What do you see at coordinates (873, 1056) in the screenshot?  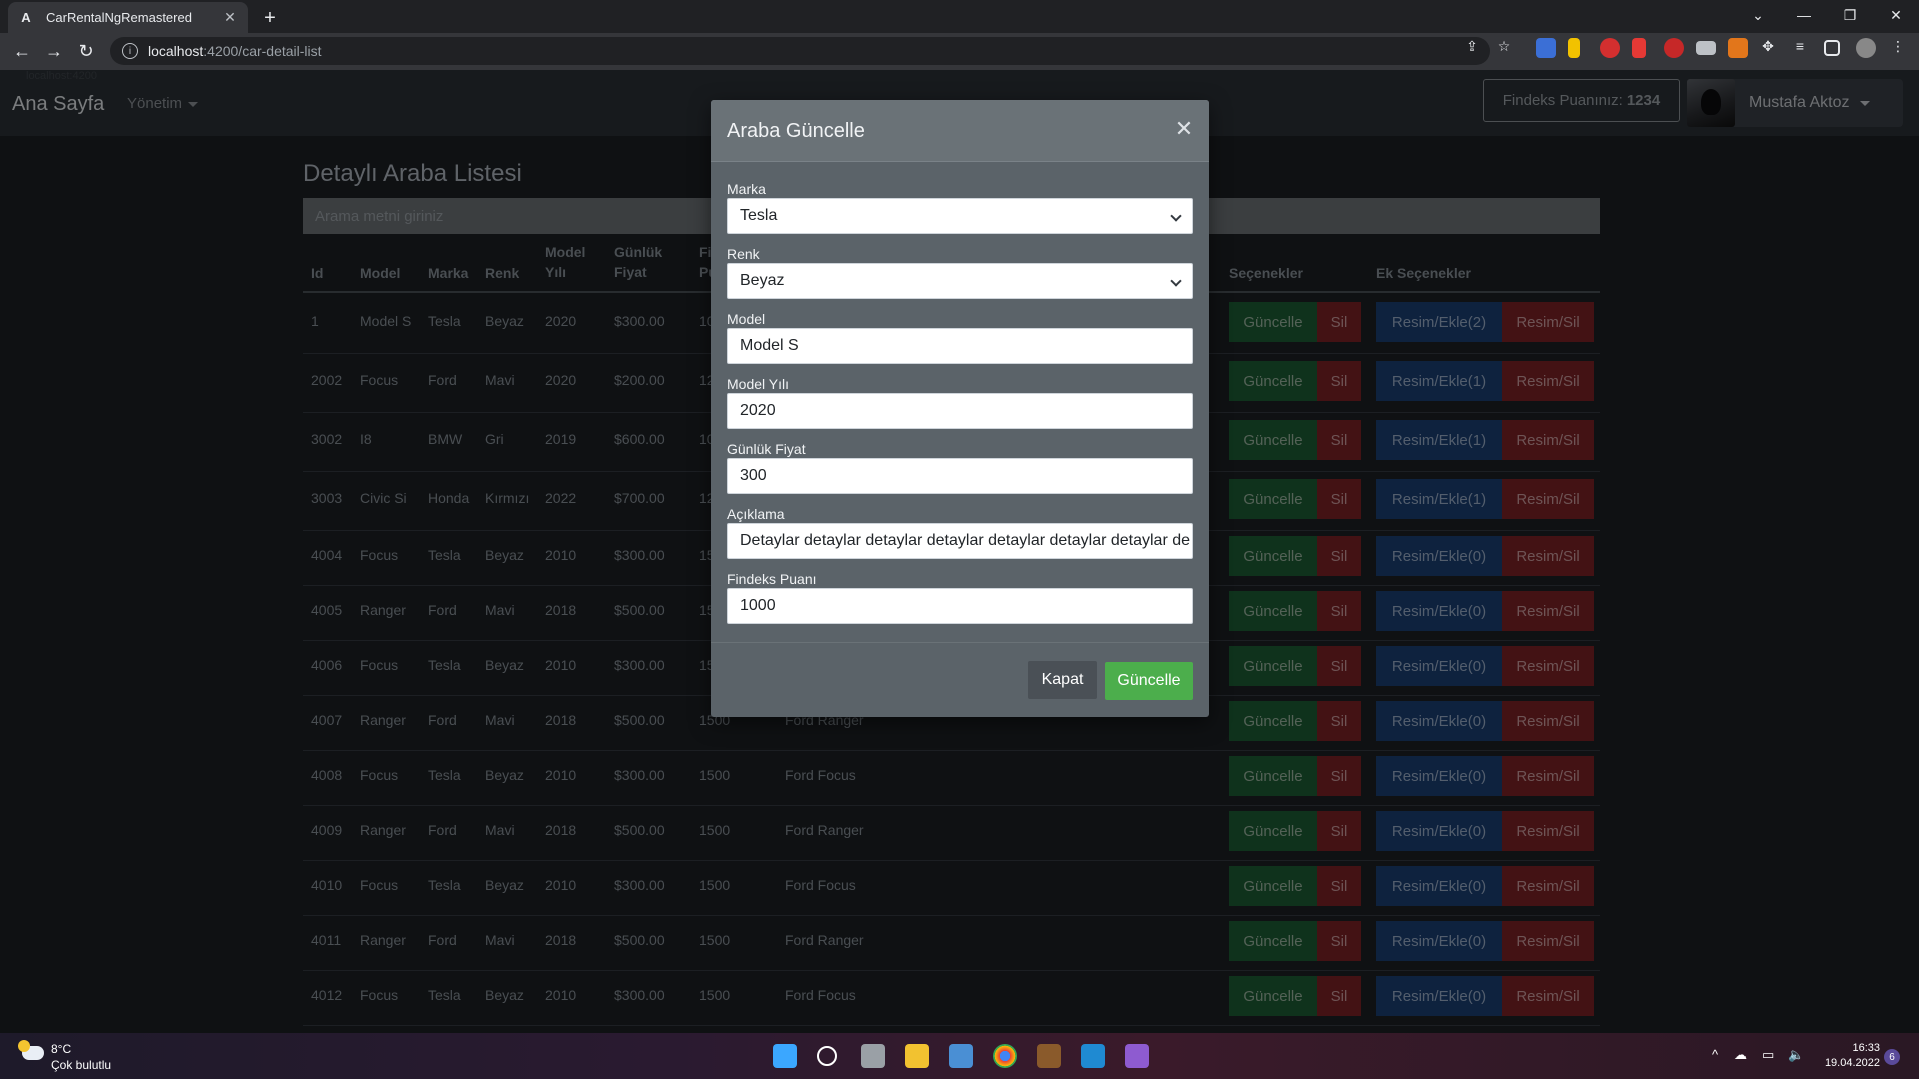 I see `task-view-icon` at bounding box center [873, 1056].